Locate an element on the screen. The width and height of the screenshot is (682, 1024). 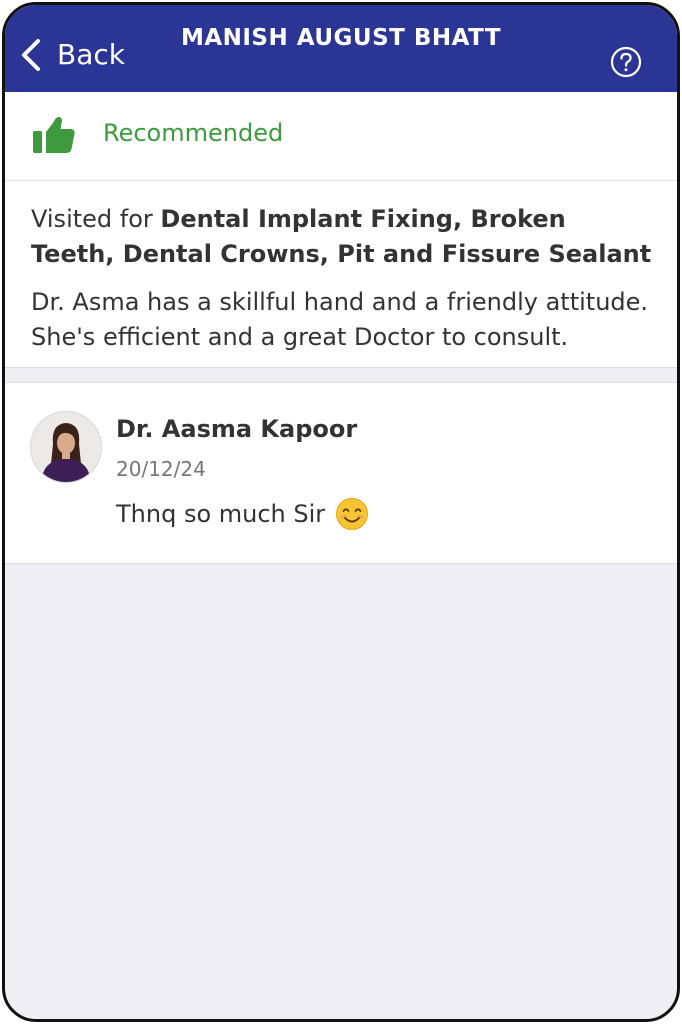
top-bar: Back MANISH AUGUST BHATT is located at coordinates (341, 48).